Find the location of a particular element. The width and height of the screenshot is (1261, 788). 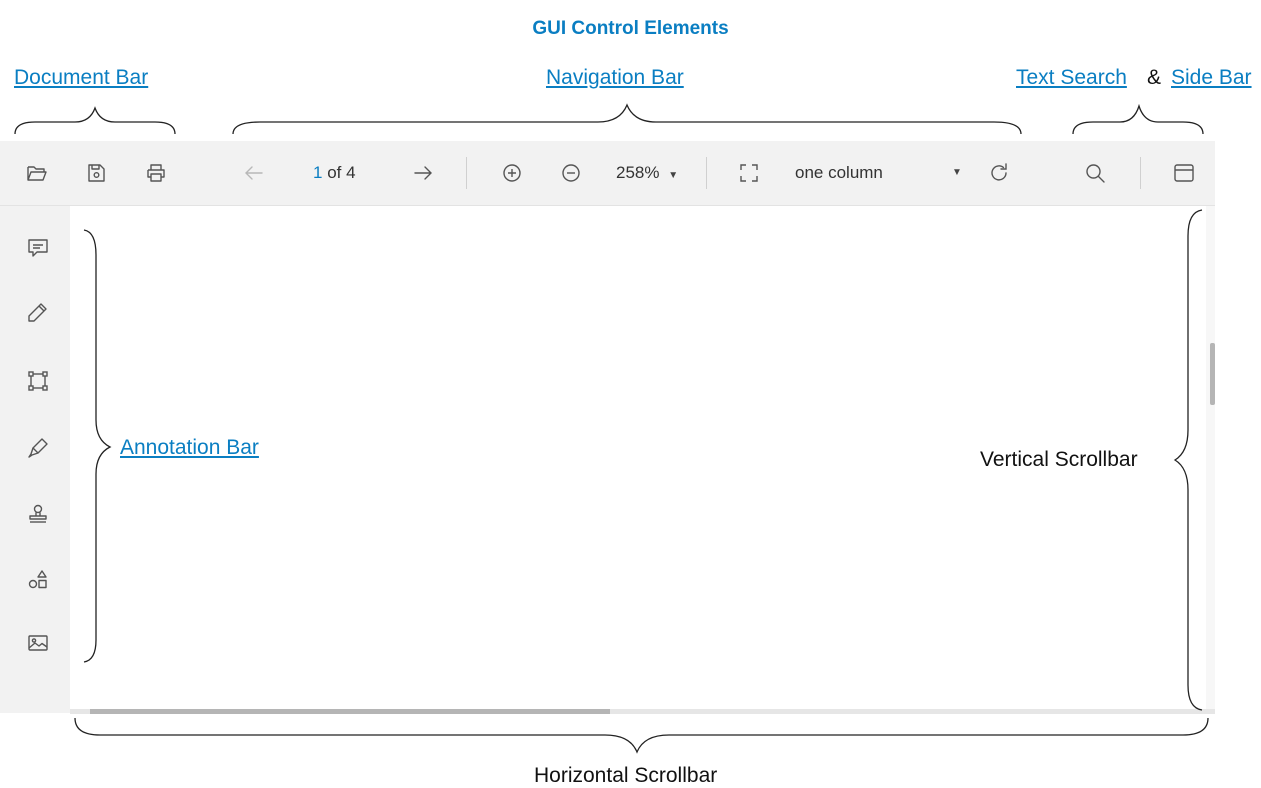

horizontal-scrollbar-brace is located at coordinates (641, 735).